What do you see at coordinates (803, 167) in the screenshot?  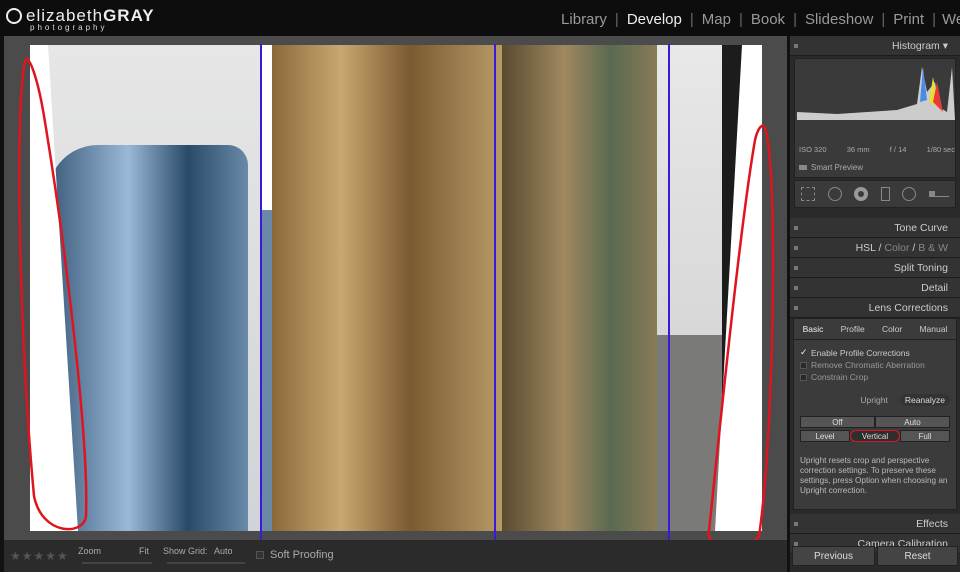 I see `smart-preview-icon` at bounding box center [803, 167].